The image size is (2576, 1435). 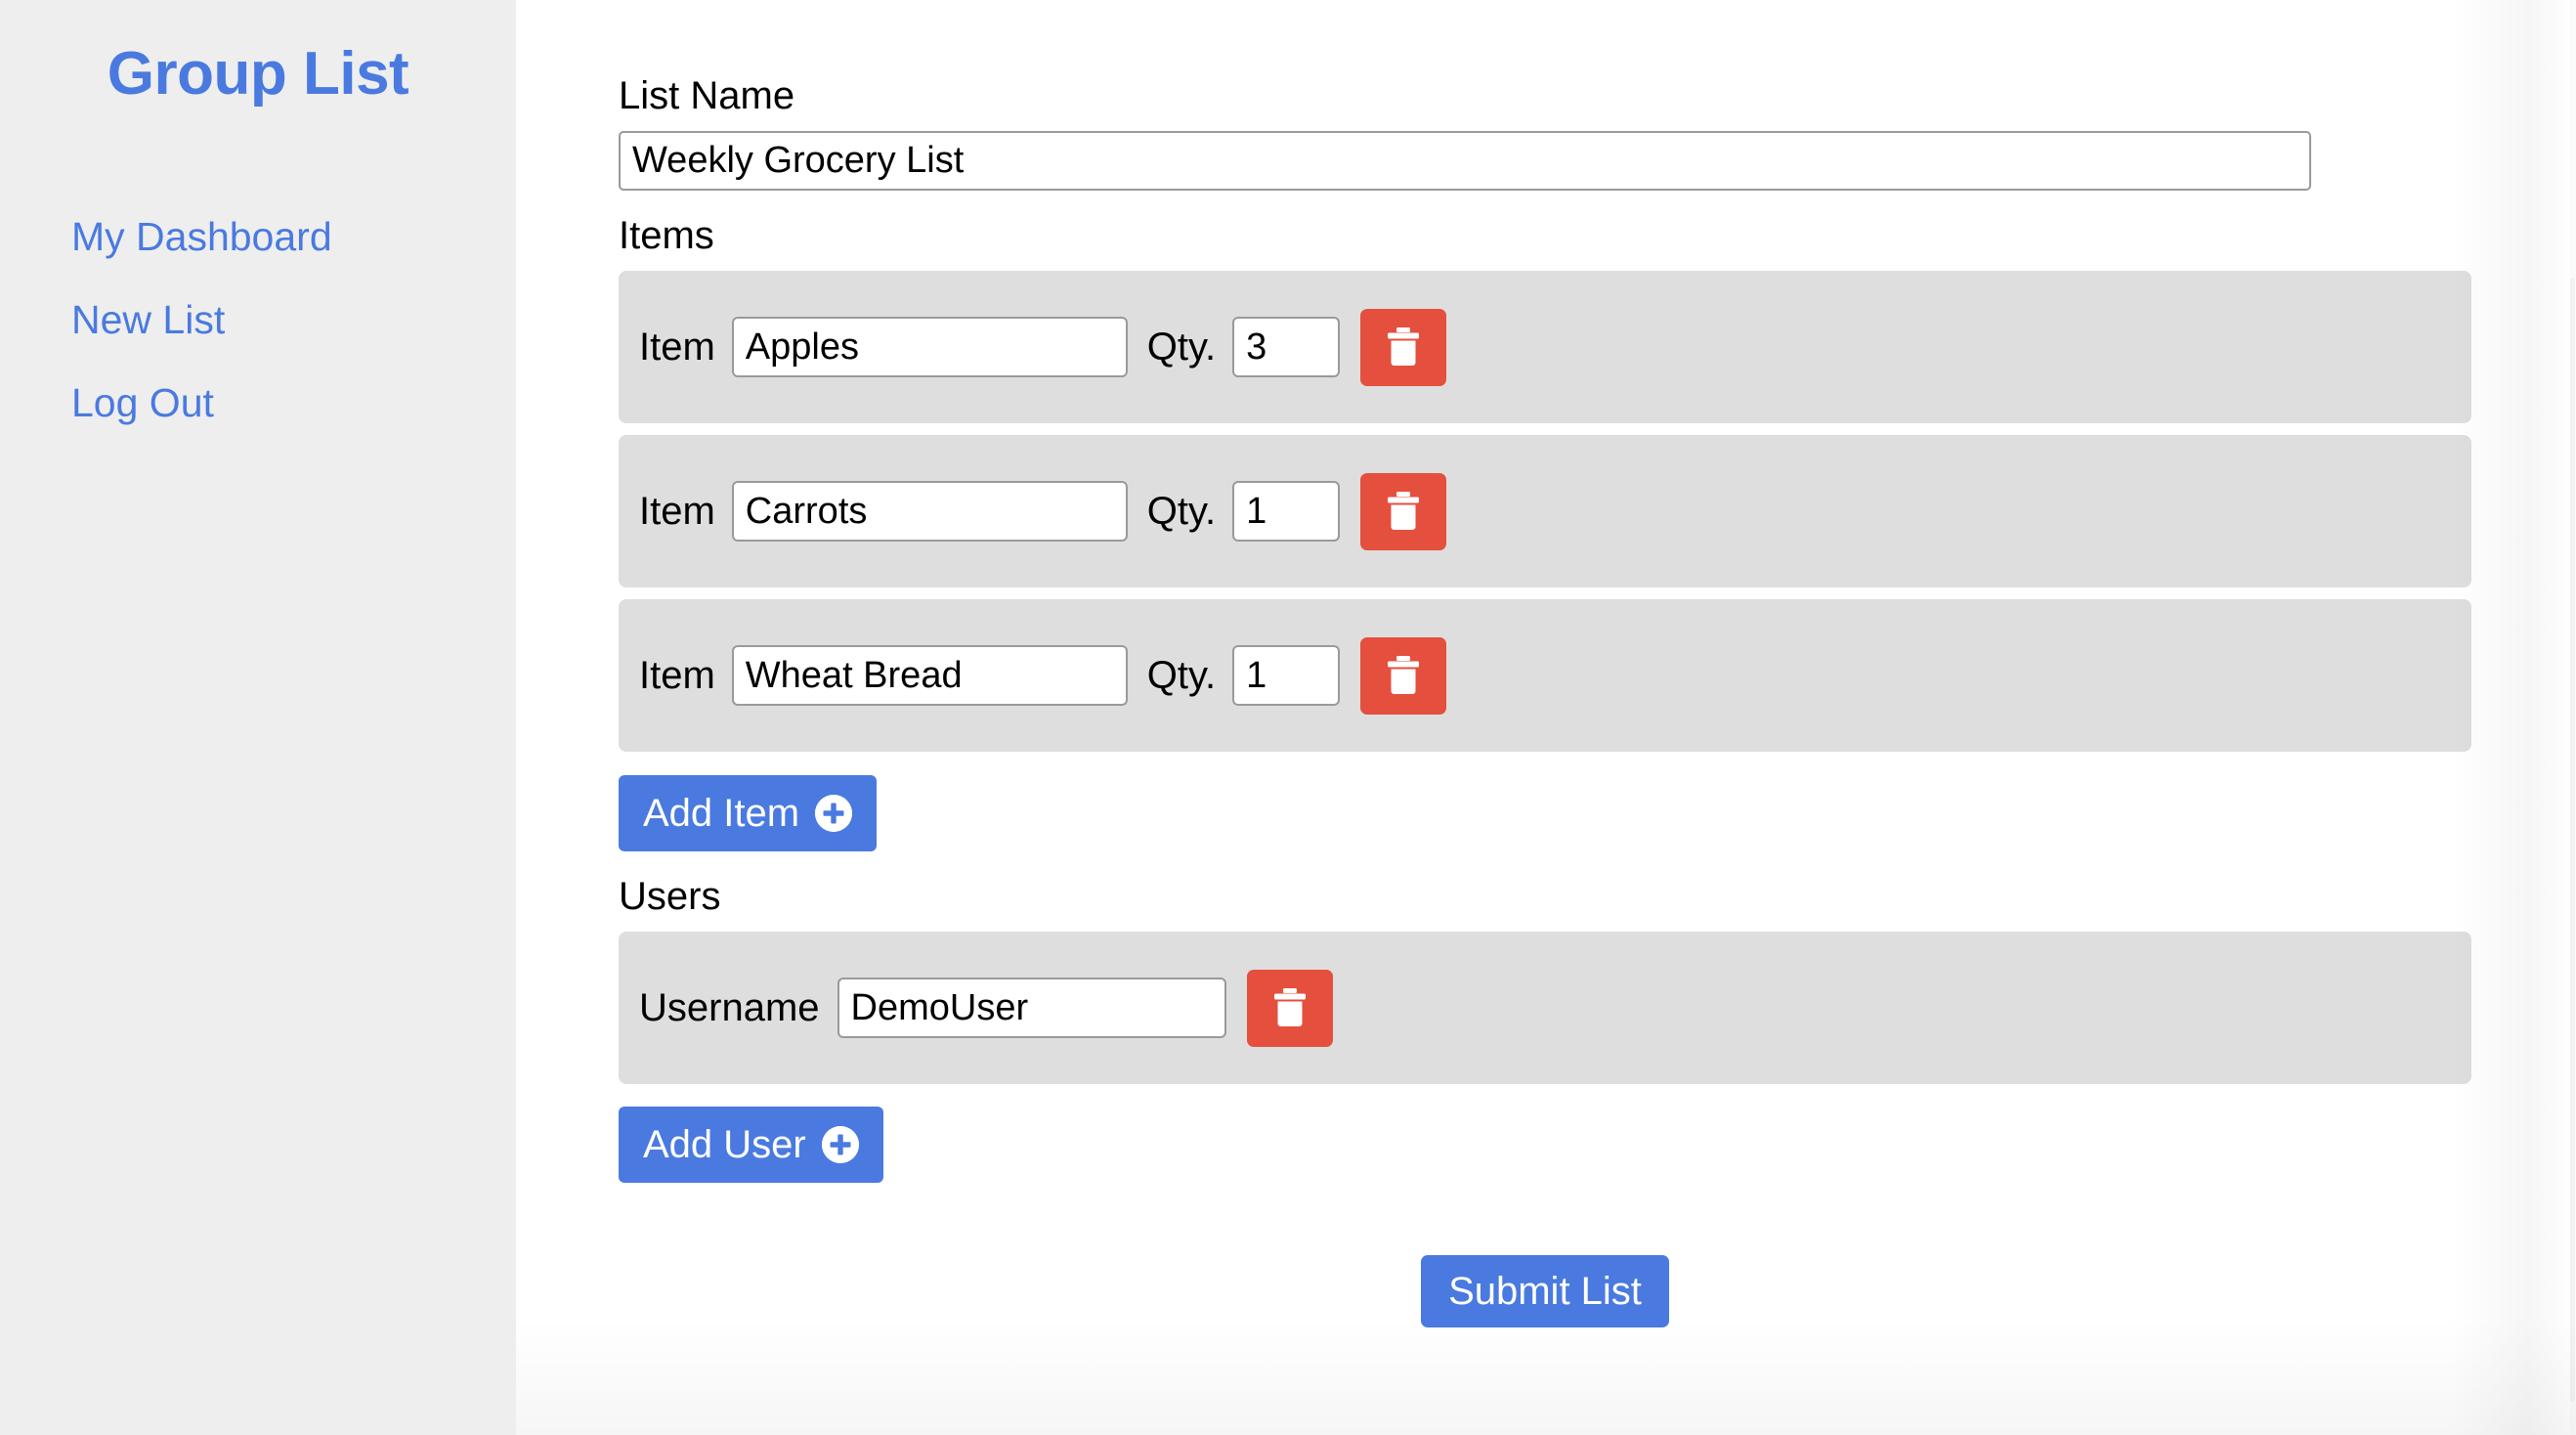 What do you see at coordinates (724, 1144) in the screenshot?
I see `add-user-label: Add User` at bounding box center [724, 1144].